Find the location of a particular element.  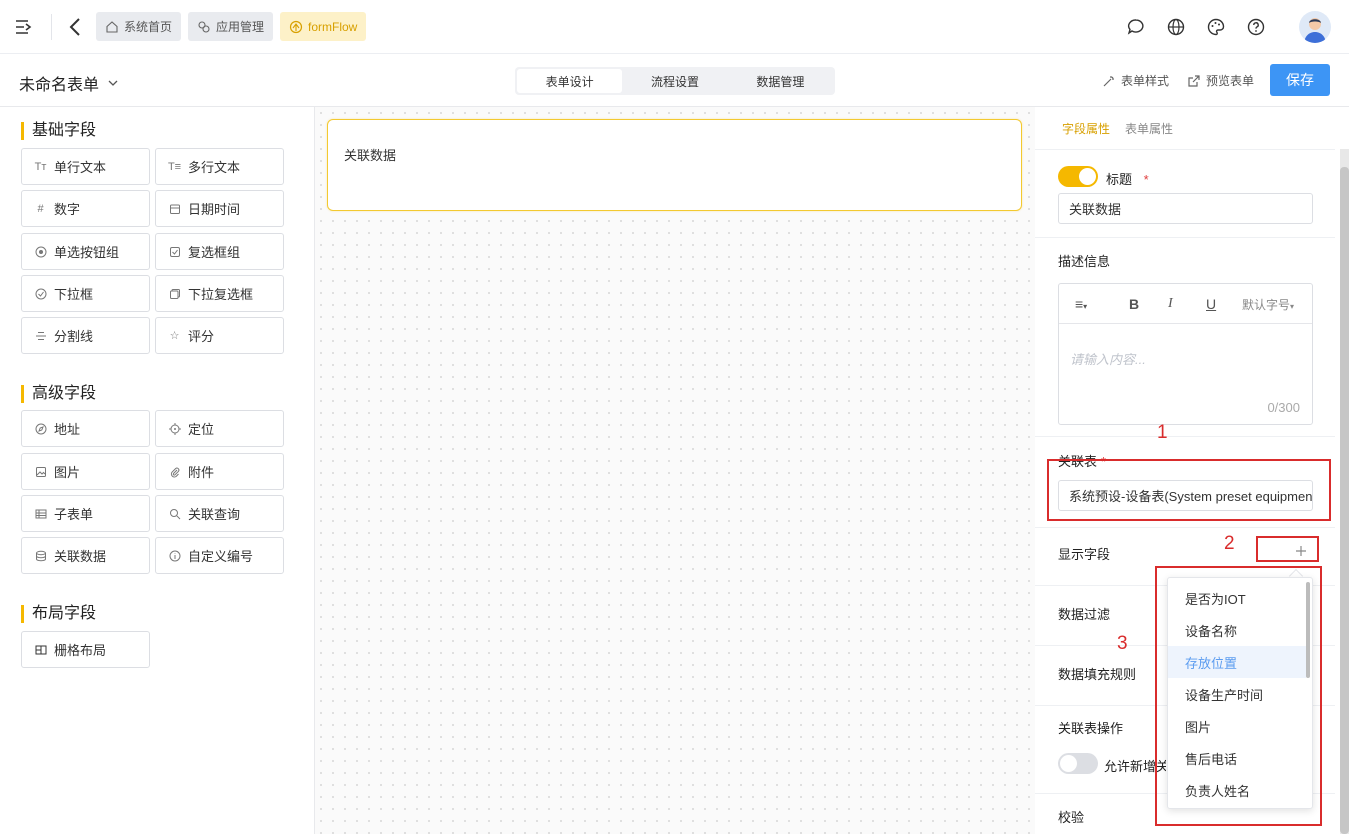

divider-icon is located at coordinates (40, 335).